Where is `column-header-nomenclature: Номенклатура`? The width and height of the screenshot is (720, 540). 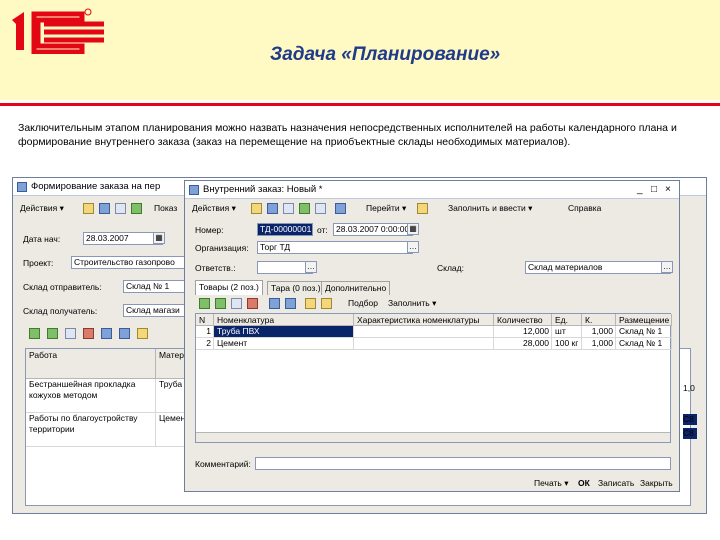 column-header-nomenclature: Номенклатура is located at coordinates (284, 320).